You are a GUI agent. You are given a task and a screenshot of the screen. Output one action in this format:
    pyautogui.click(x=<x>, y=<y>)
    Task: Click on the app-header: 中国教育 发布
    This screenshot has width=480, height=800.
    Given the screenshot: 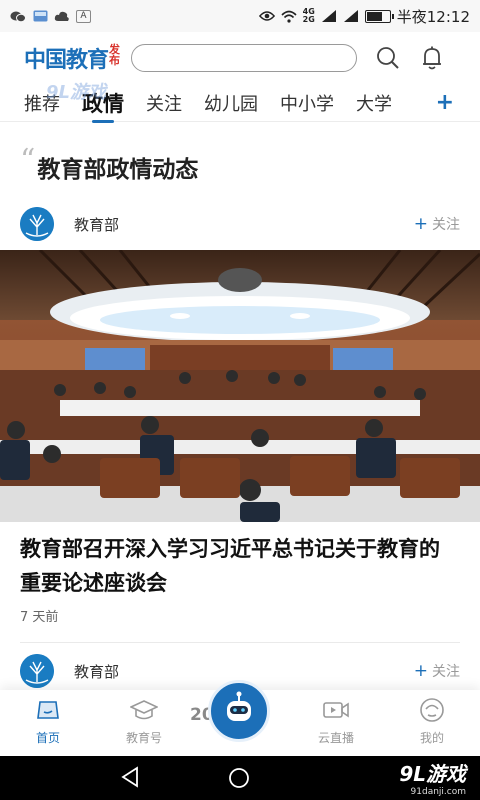 What is the action you would take?
    pyautogui.click(x=240, y=58)
    